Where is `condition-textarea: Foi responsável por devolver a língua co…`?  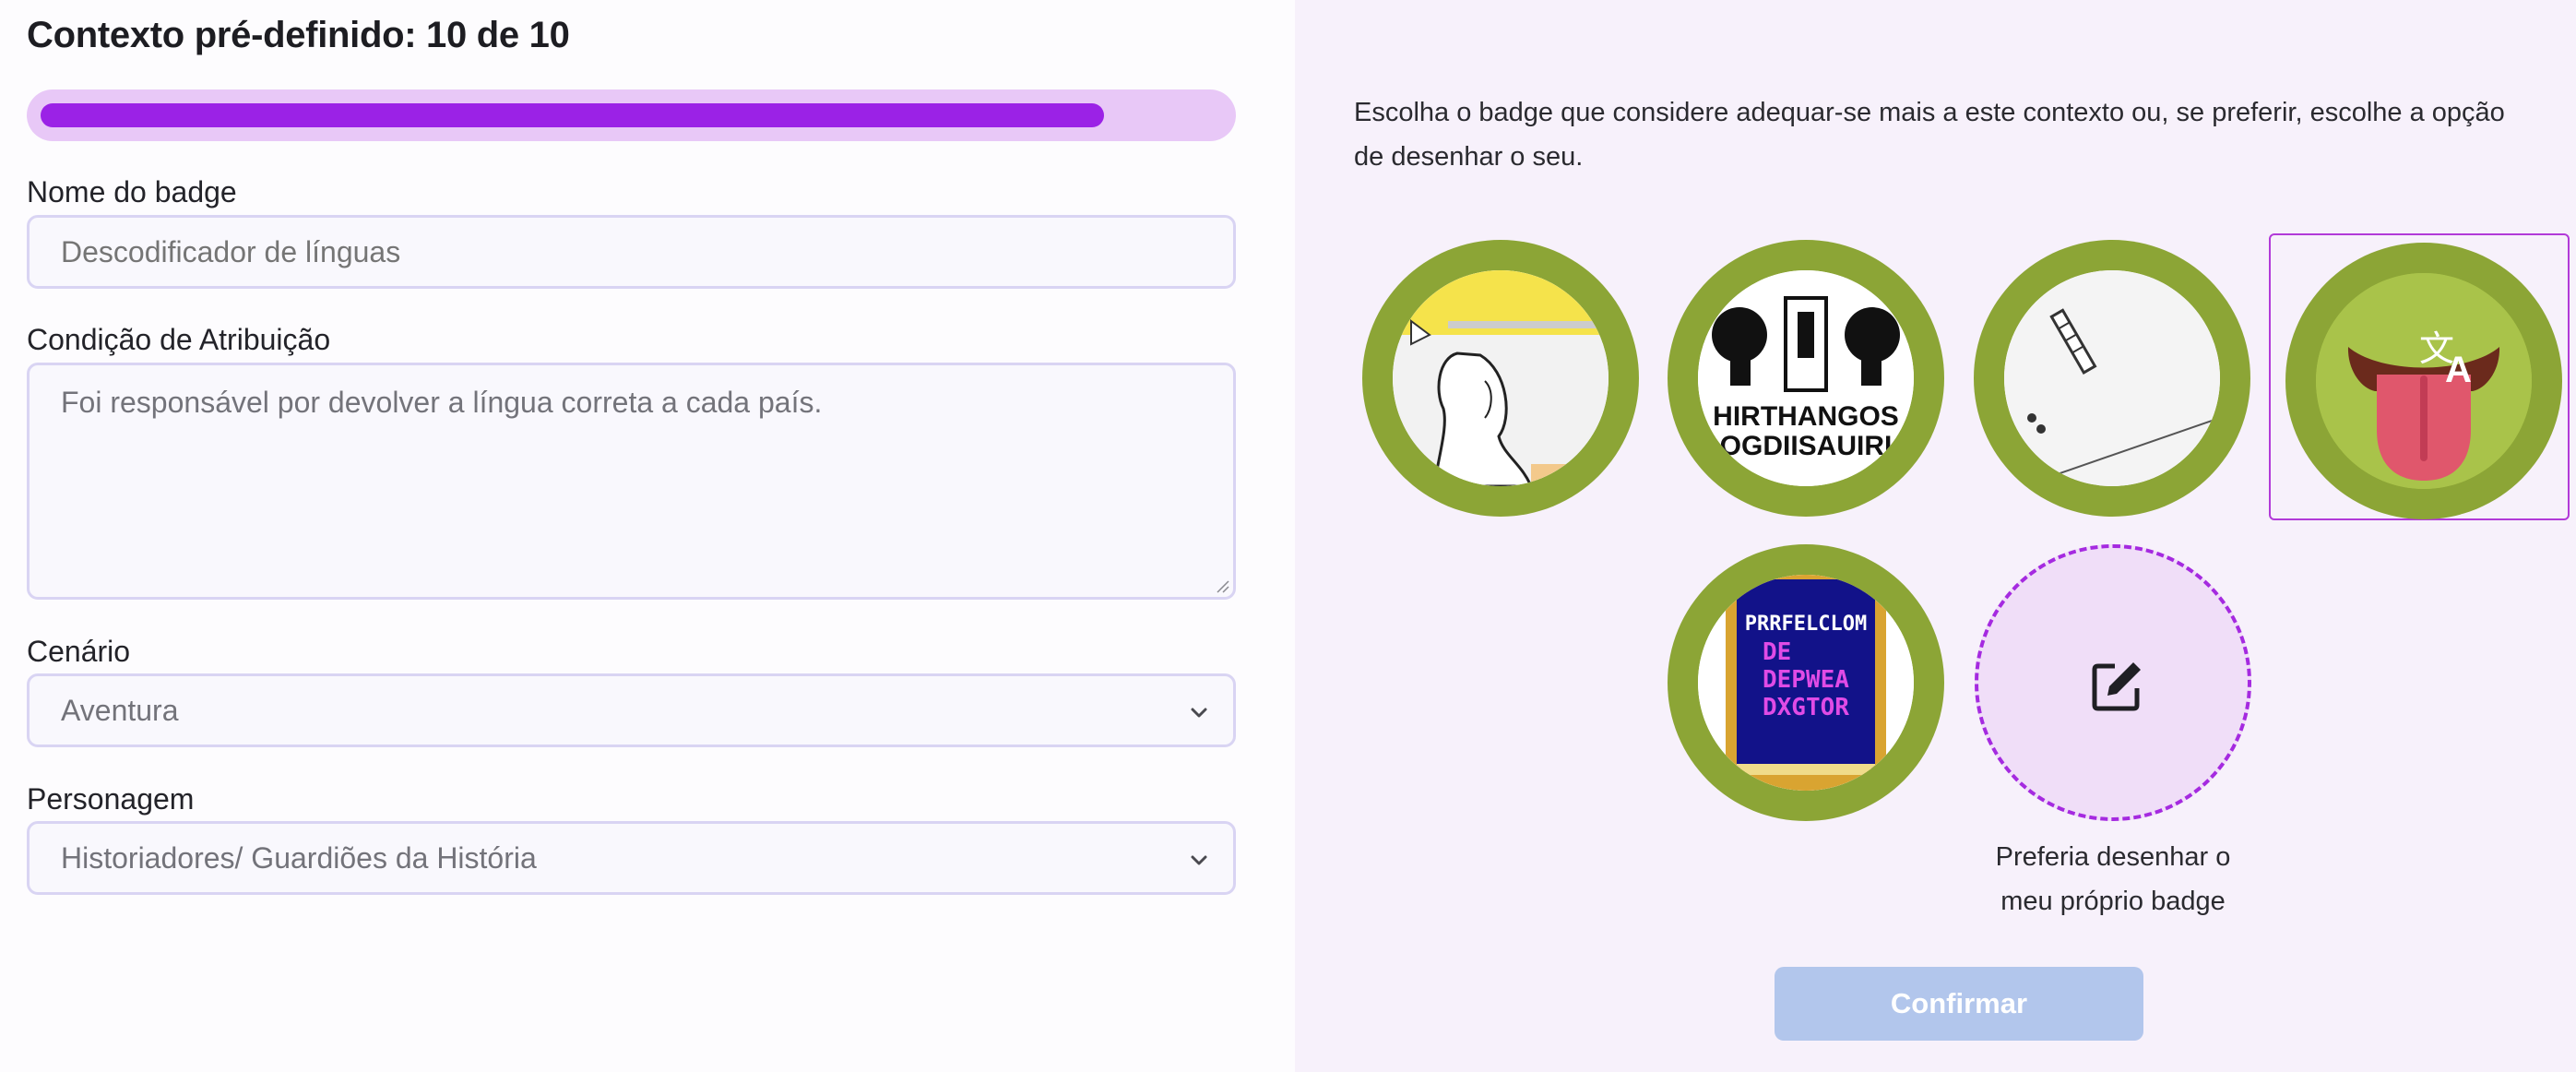 condition-textarea: Foi responsável por devolver a língua co… is located at coordinates (631, 481).